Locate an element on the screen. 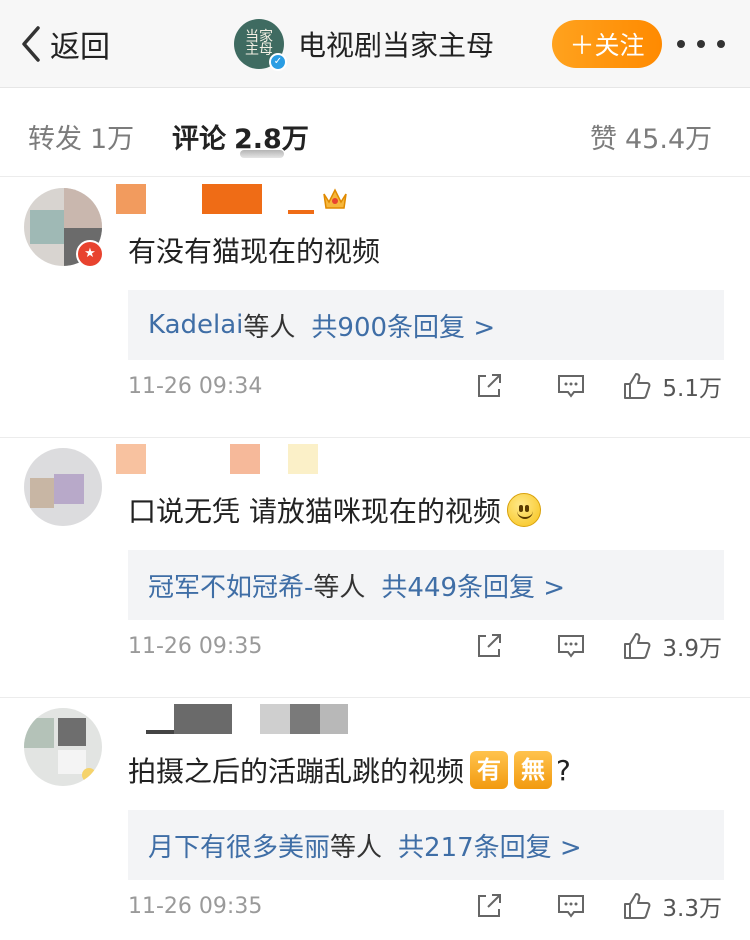  top-nav-bar: 返回 当家主母 ✓ 电视剧当家主母 ＋关注 is located at coordinates (375, 44).